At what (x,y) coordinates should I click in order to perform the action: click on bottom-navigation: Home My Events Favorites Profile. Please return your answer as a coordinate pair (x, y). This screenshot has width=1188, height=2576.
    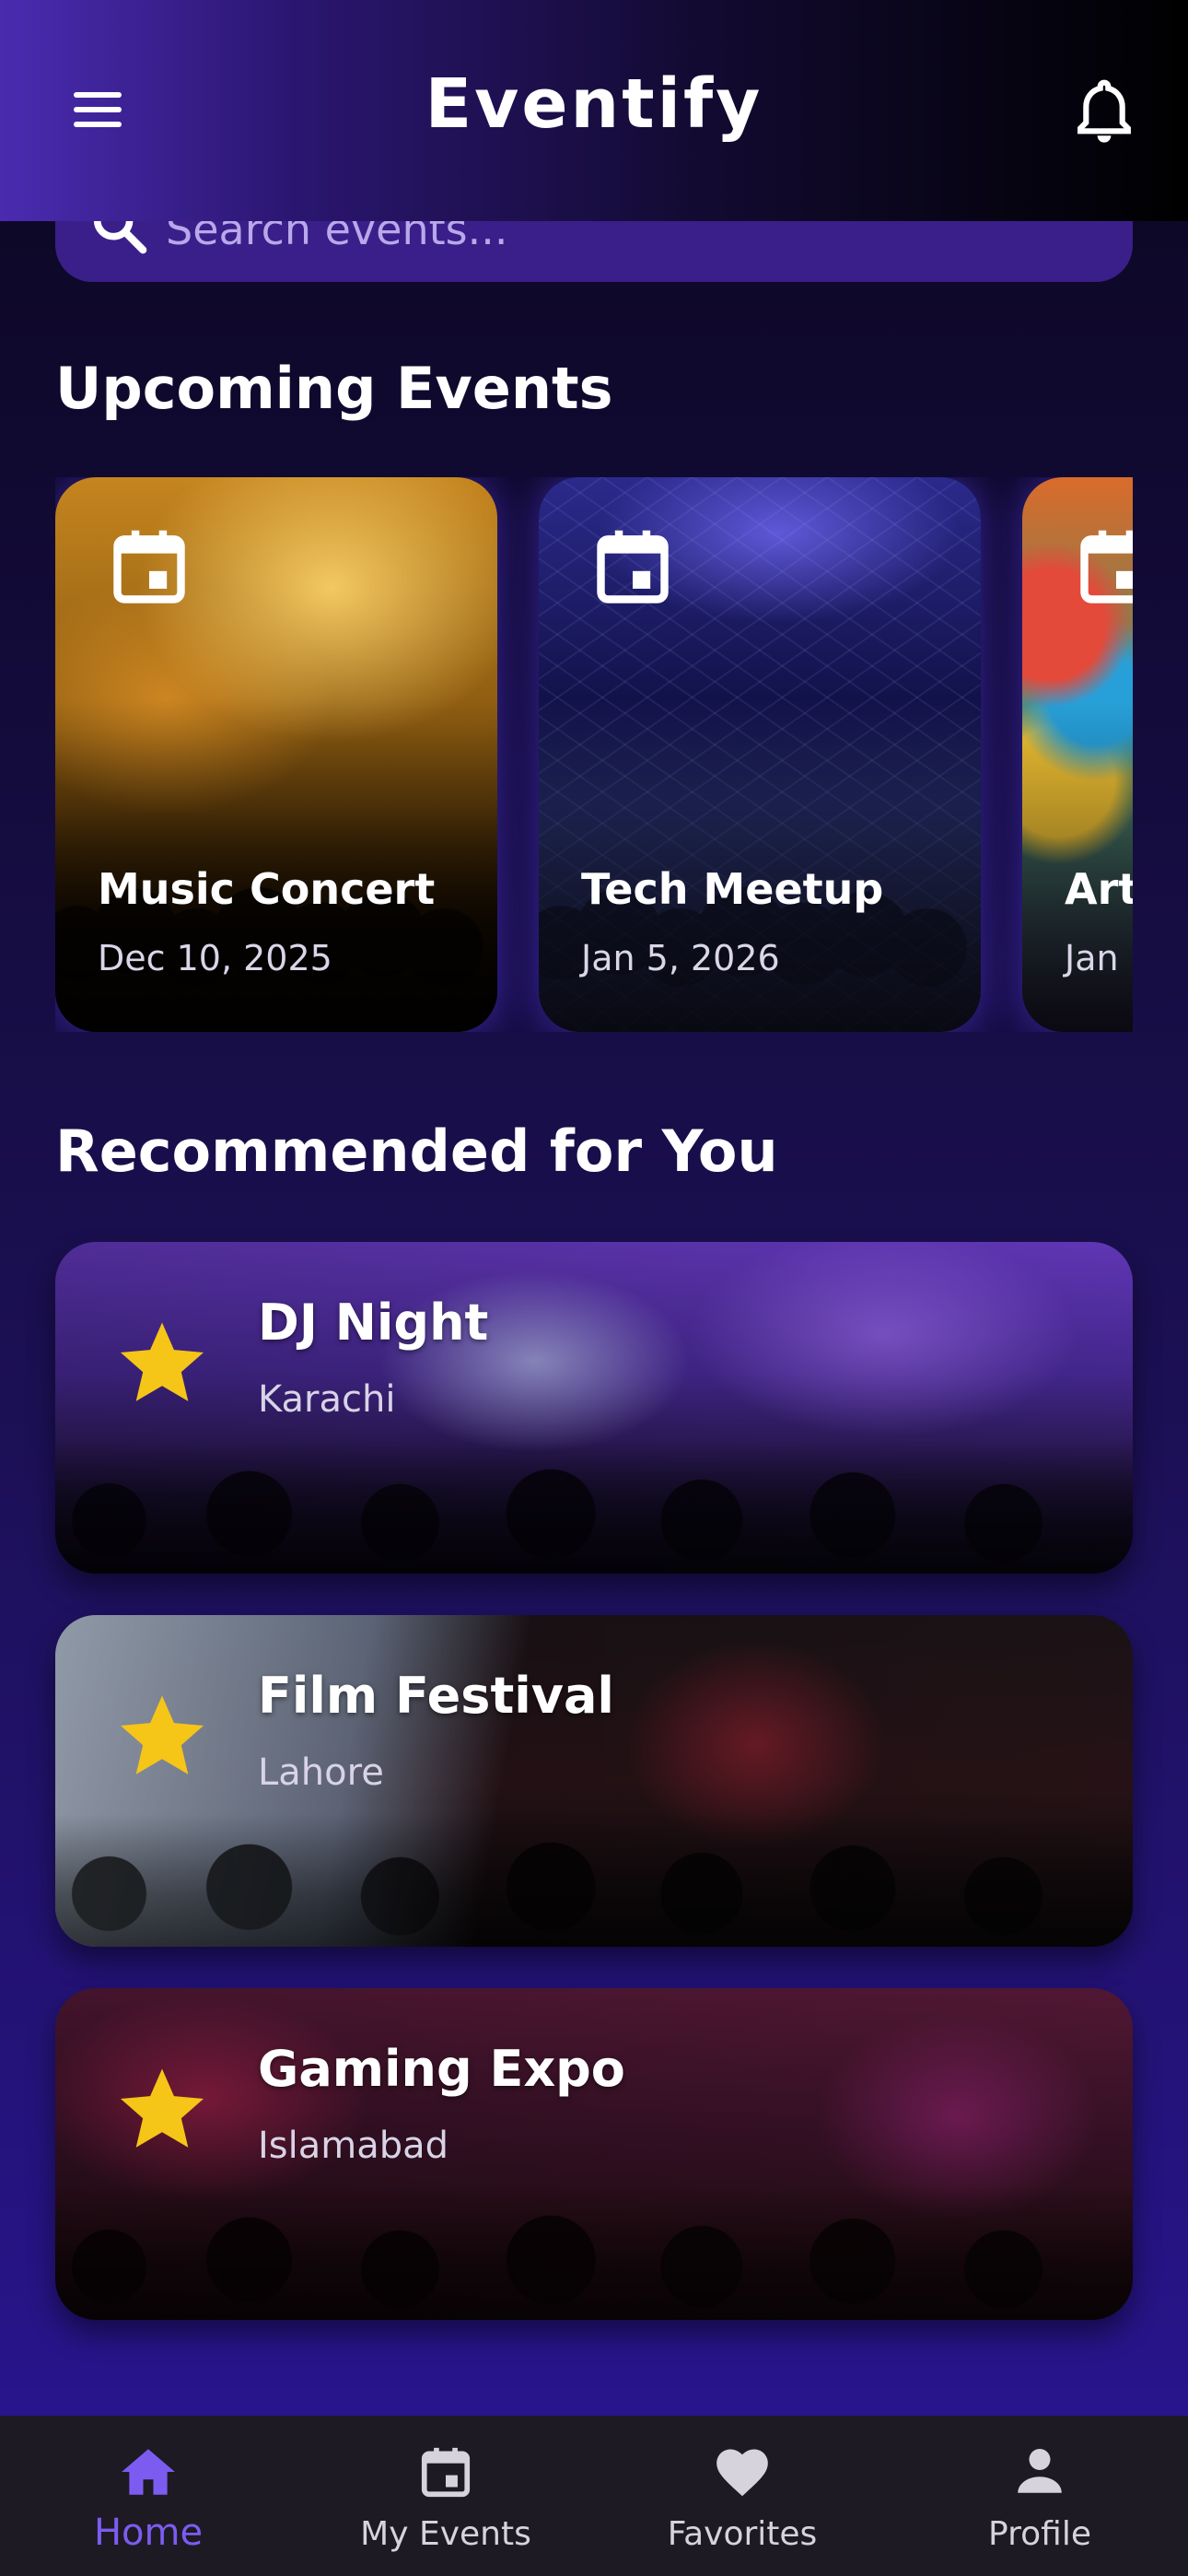
    Looking at the image, I should click on (594, 2496).